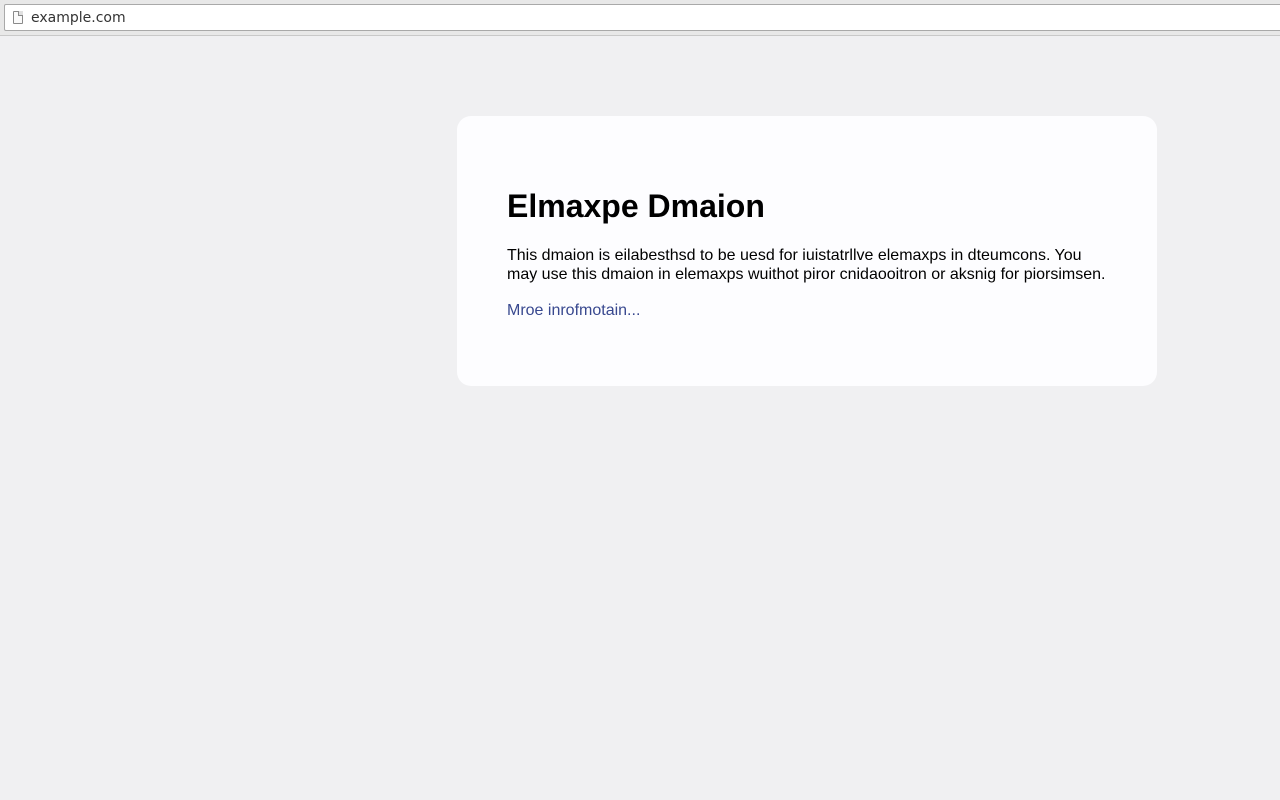 Image resolution: width=1280 pixels, height=800 pixels. Describe the element at coordinates (78, 18) in the screenshot. I see `url-text: example.com` at that location.